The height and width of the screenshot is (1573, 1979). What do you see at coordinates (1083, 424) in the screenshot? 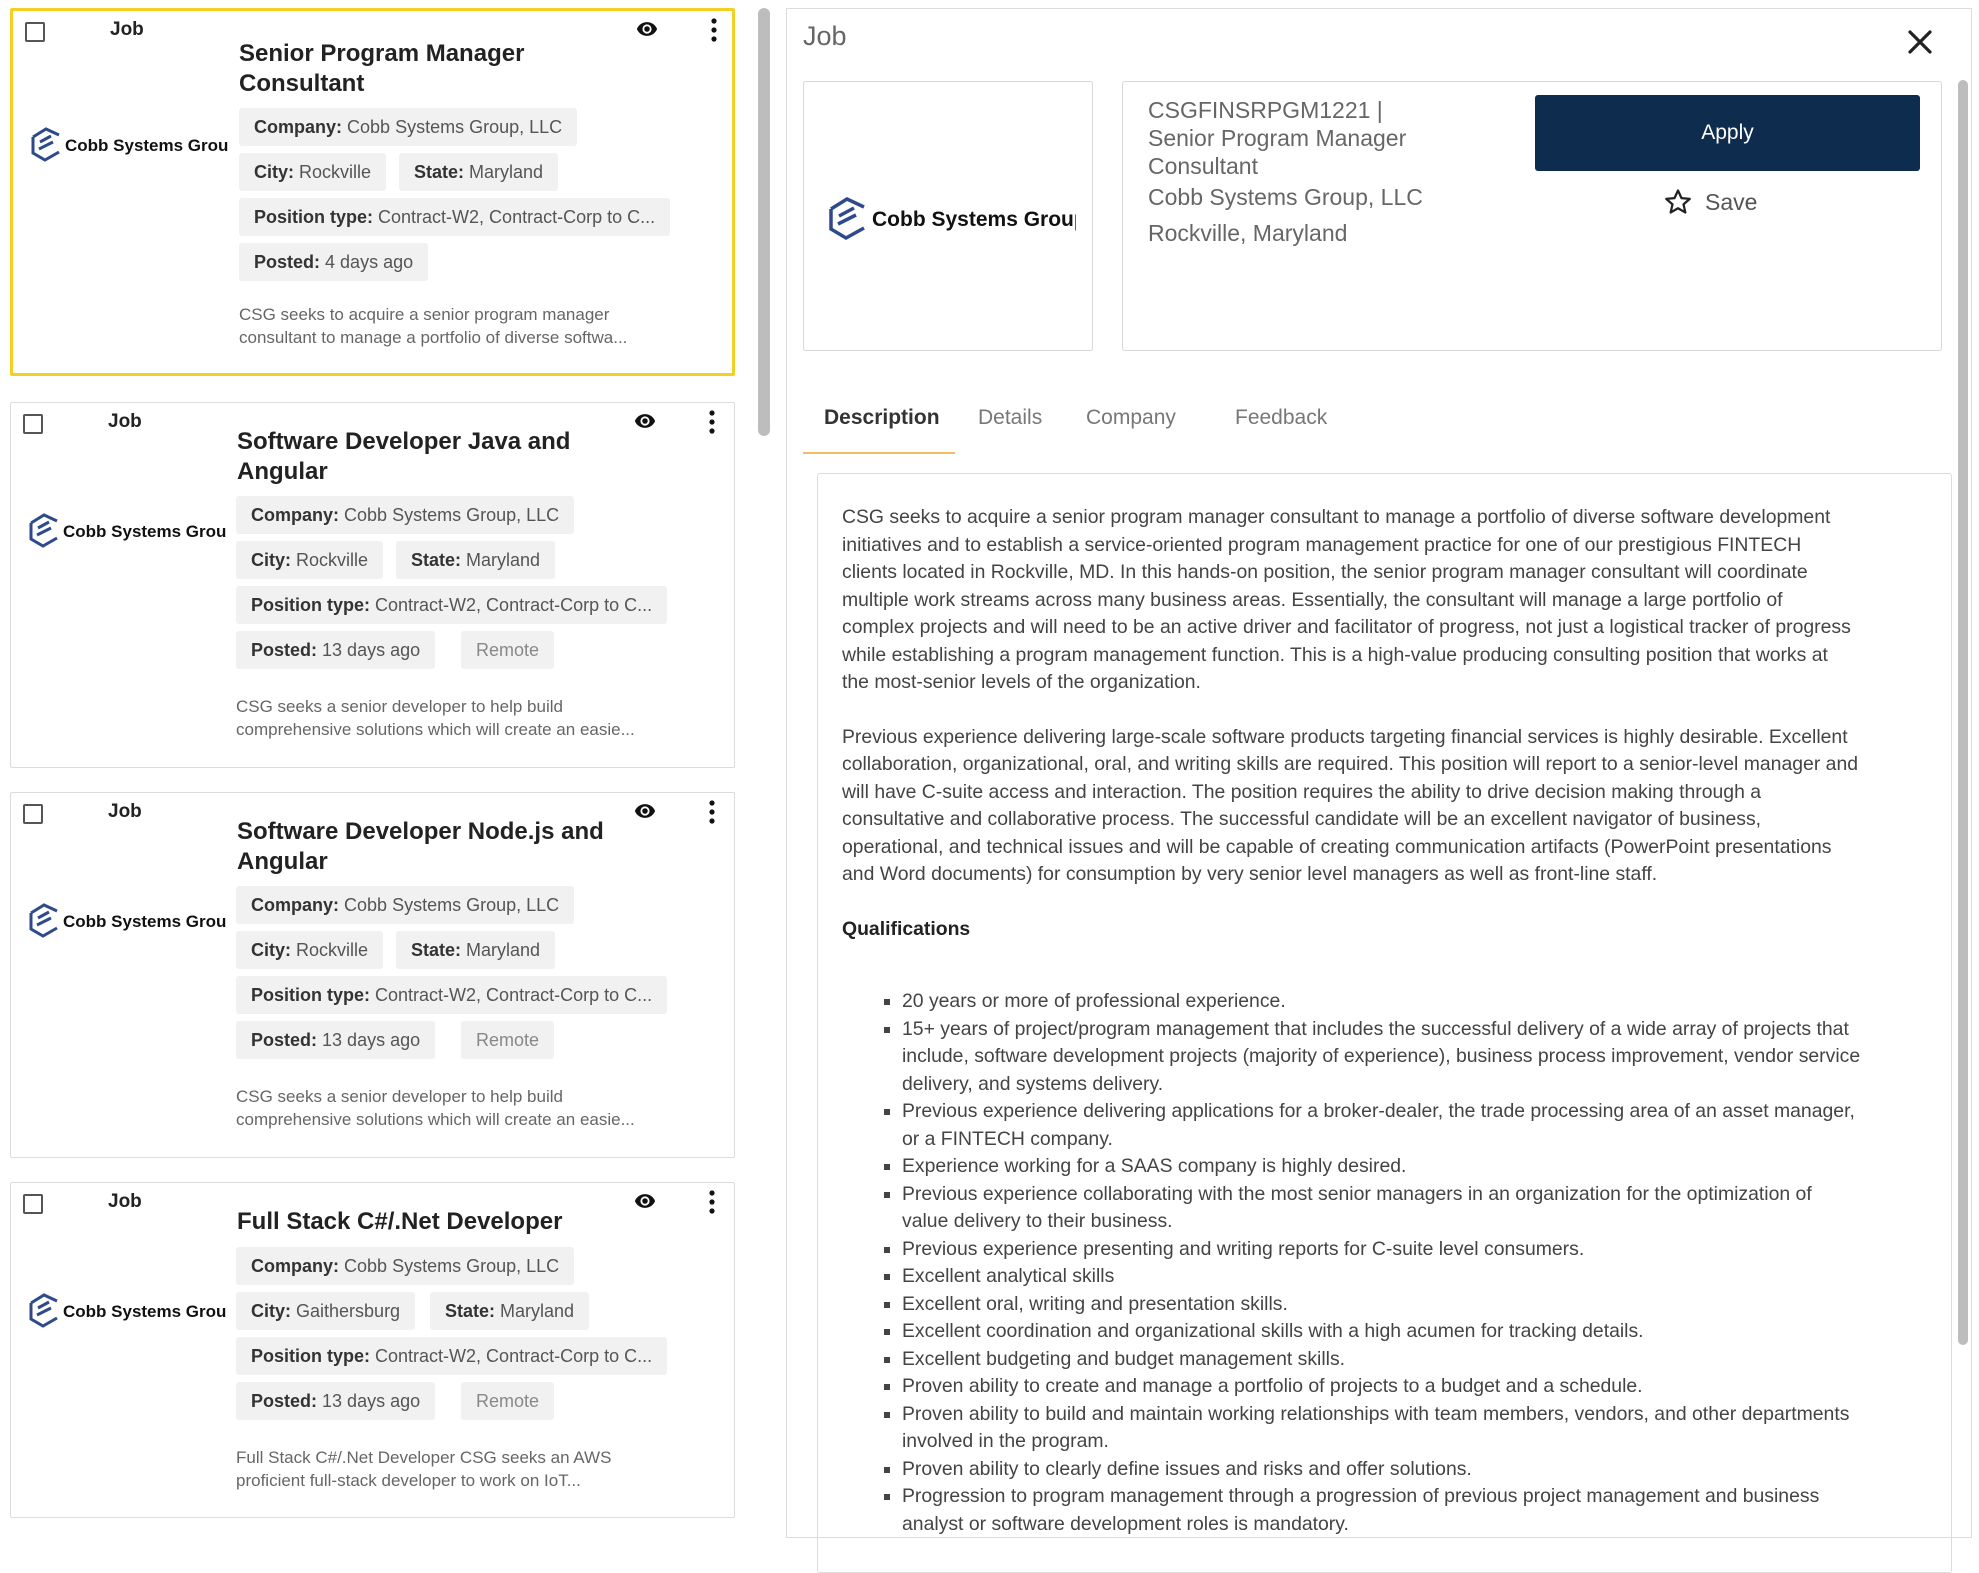
I see `detail-tabs: Description Details Company Feedback` at bounding box center [1083, 424].